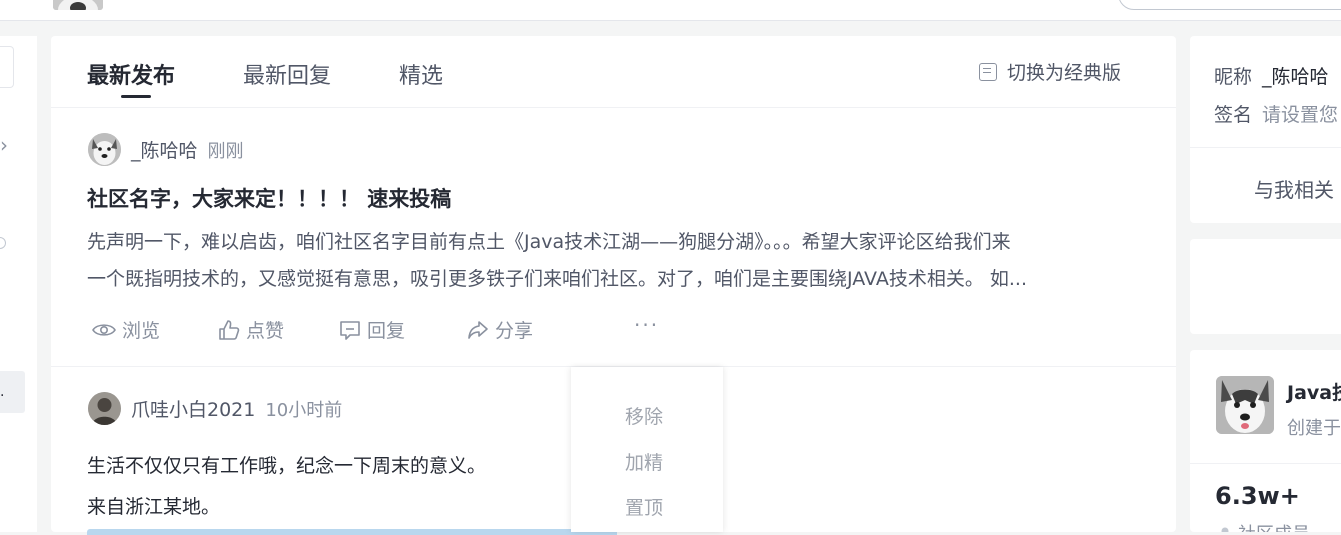 This screenshot has width=1341, height=535. I want to click on author-name: 爪哇小白2021, so click(193, 408).